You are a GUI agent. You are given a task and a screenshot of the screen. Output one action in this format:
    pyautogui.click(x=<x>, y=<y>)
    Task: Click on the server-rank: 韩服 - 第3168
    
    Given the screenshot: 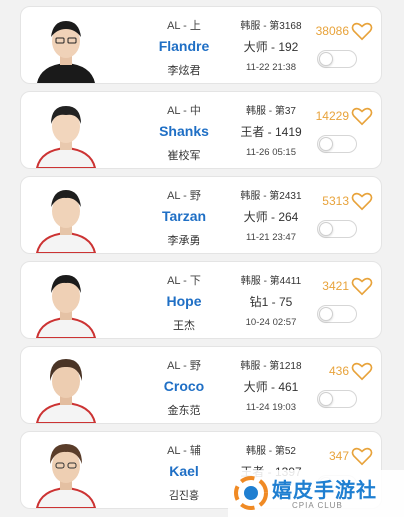 What is the action you would take?
    pyautogui.click(x=271, y=26)
    